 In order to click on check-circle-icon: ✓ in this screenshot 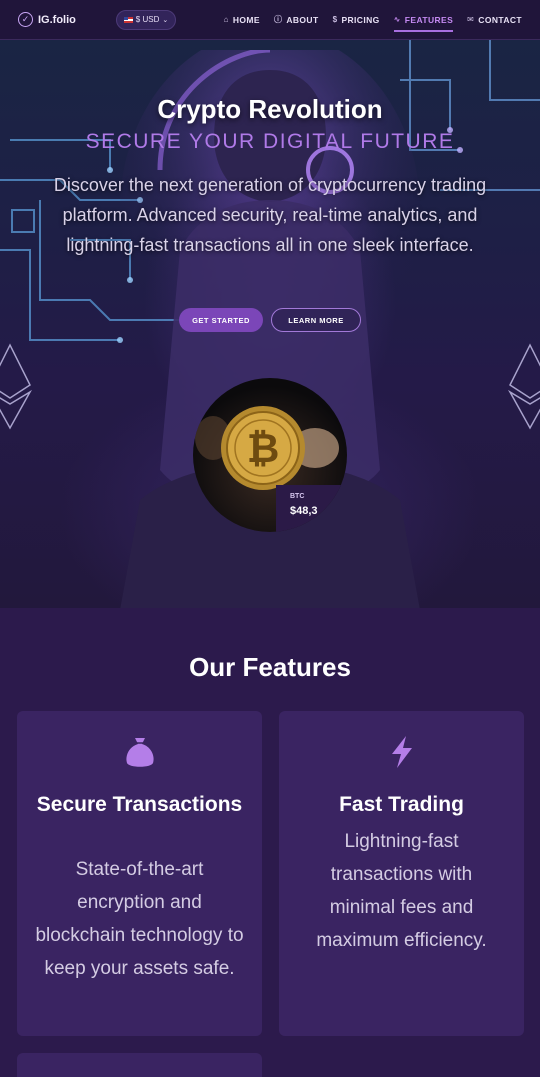, I will do `click(25, 19)`.